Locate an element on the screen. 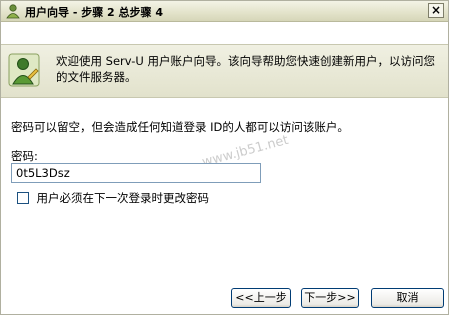  next-button: 下一步>> is located at coordinates (330, 298).